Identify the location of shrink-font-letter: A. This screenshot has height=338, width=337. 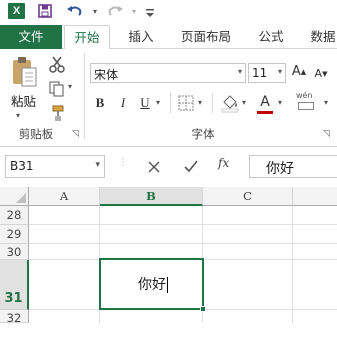
(318, 73).